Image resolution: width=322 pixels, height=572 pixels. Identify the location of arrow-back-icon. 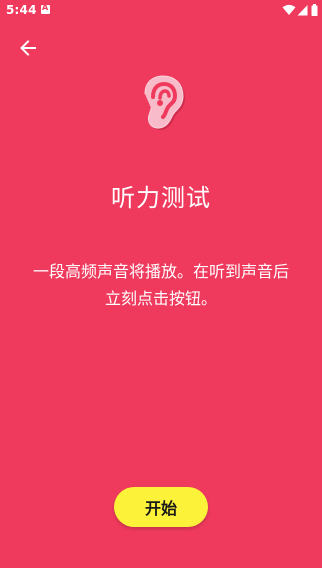
(28, 48).